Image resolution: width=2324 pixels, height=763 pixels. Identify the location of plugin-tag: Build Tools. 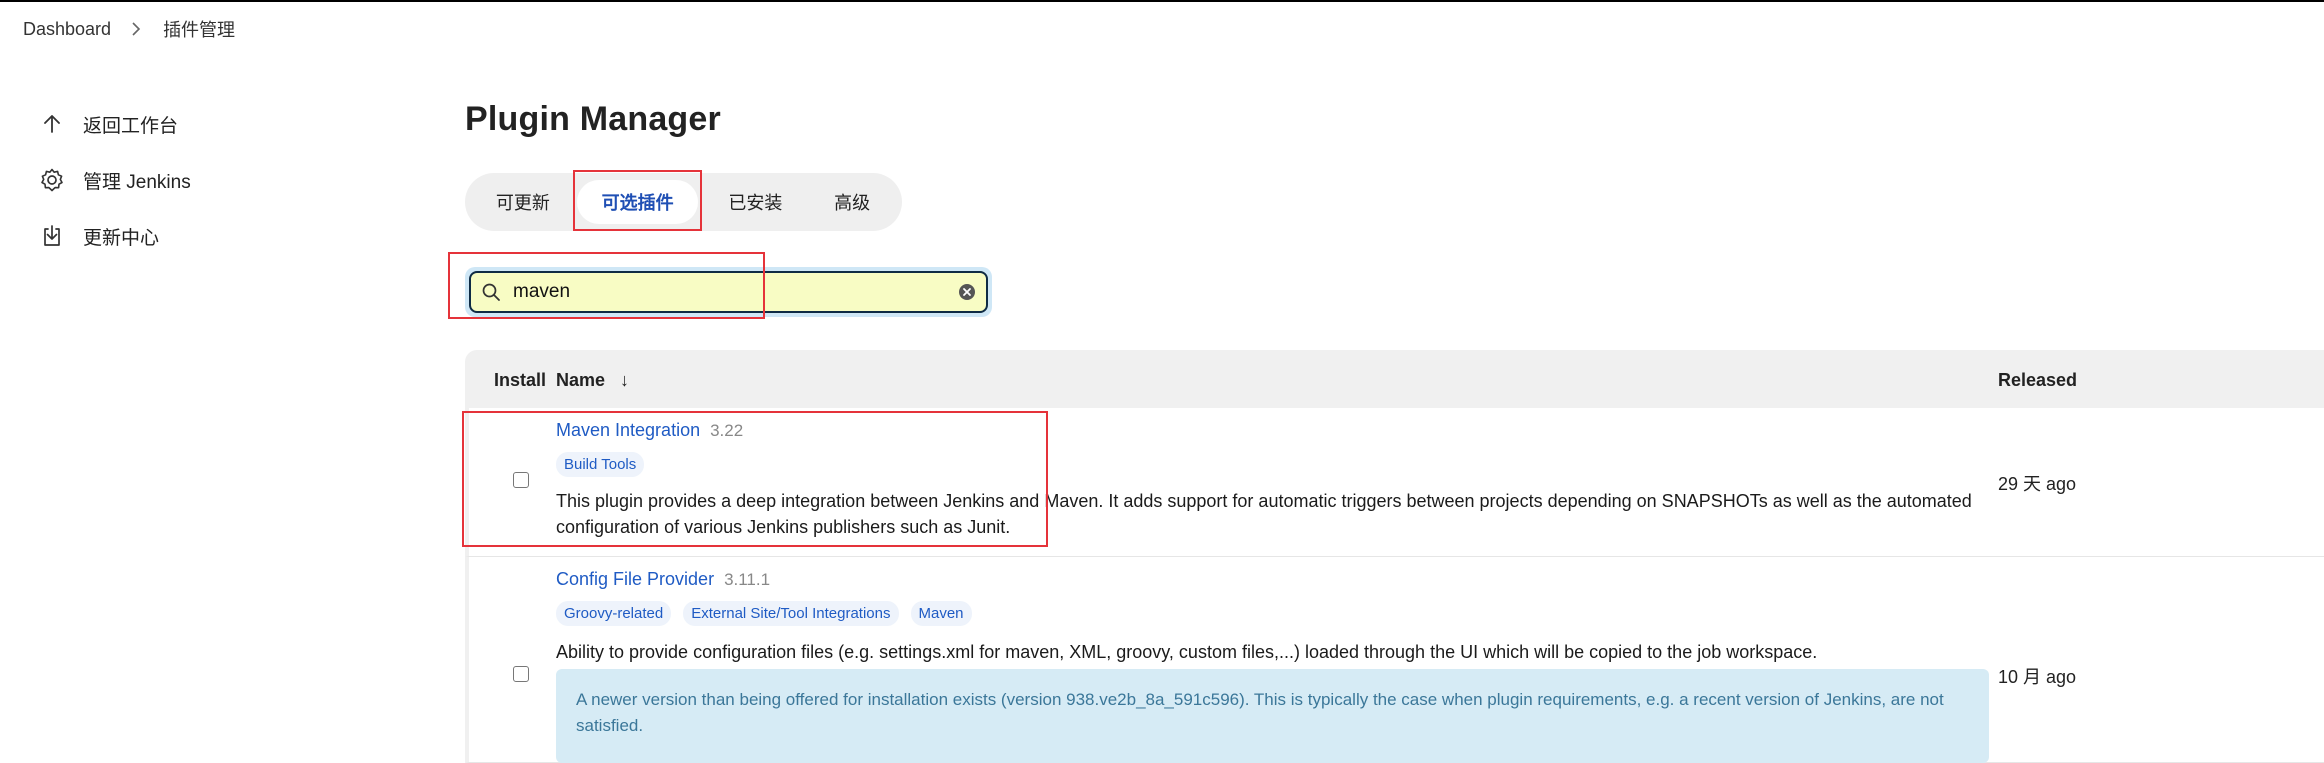
(600, 464).